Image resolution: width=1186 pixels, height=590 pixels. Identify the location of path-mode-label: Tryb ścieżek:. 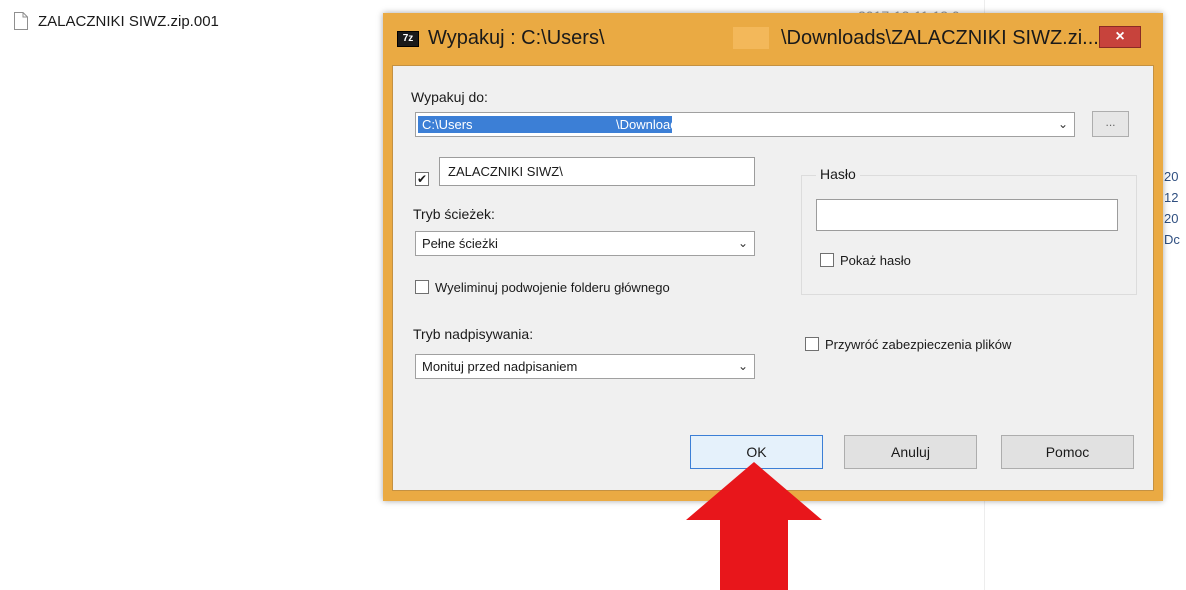
(454, 214).